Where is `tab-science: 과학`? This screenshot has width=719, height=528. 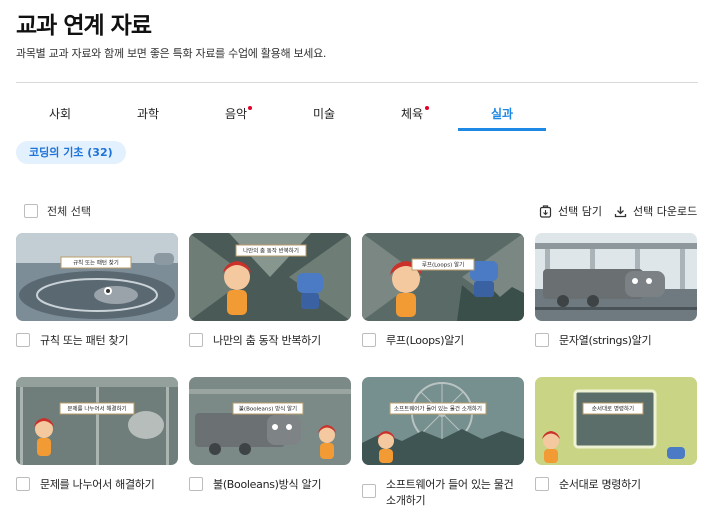 tab-science: 과학 is located at coordinates (148, 115).